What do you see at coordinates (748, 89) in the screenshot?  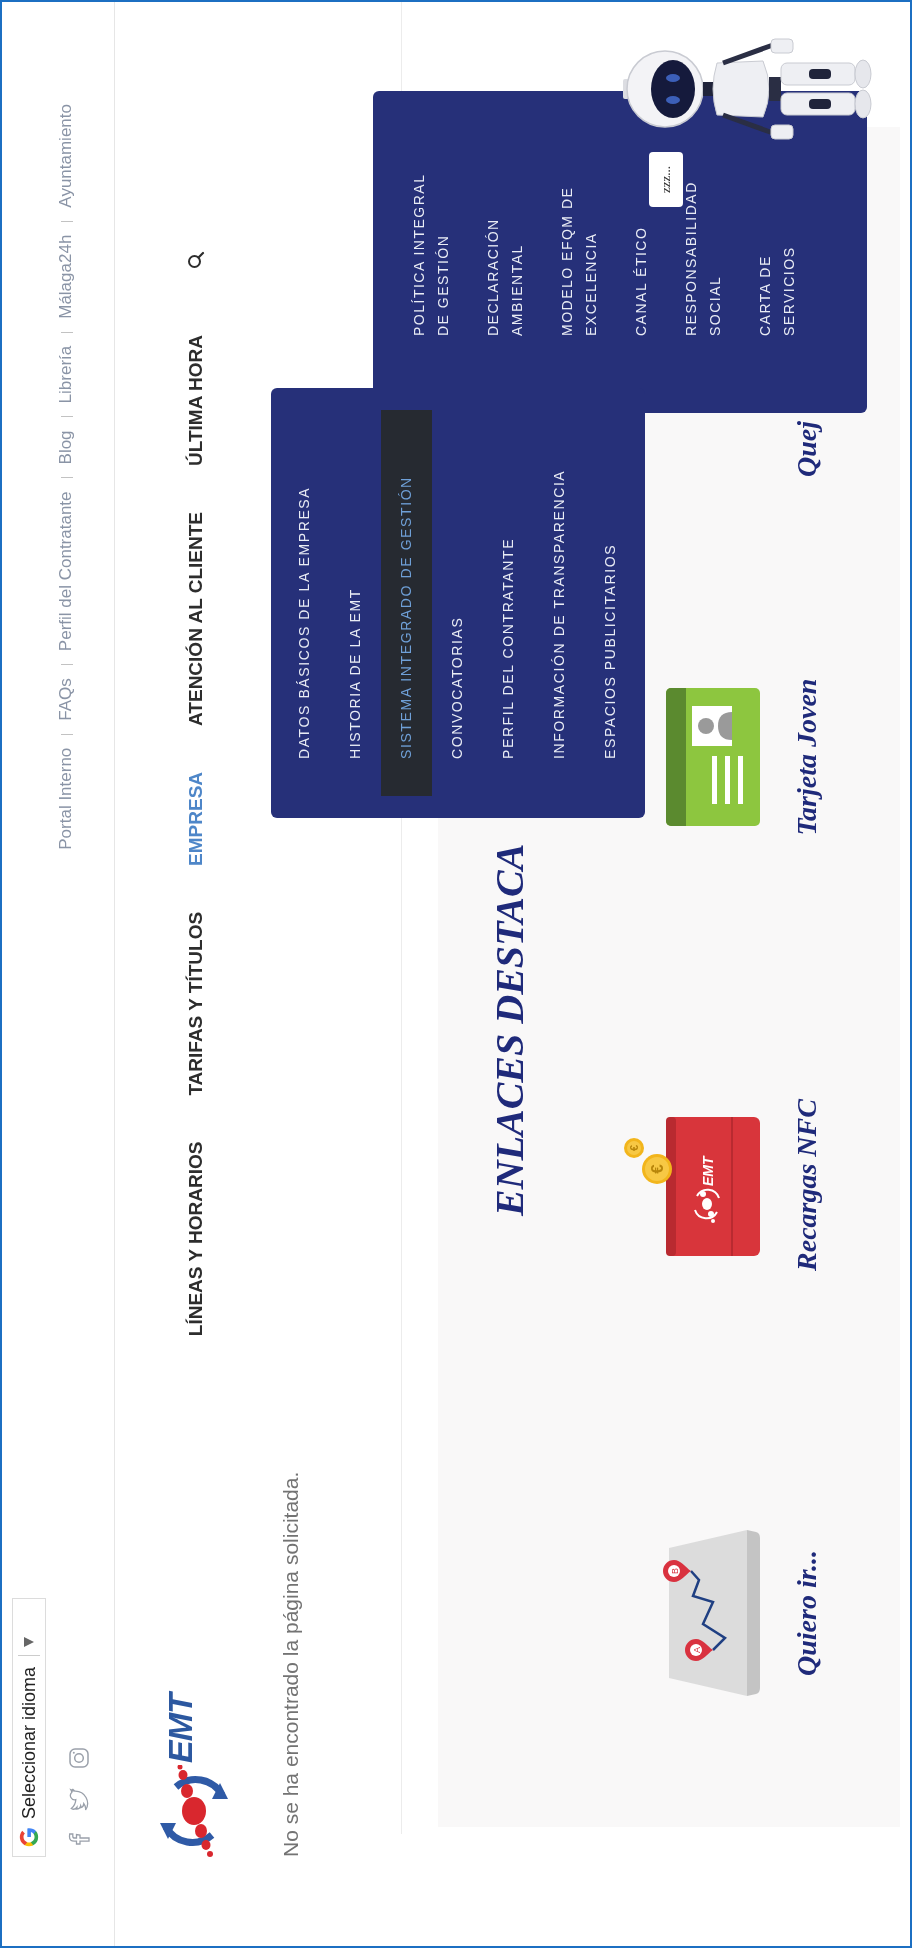 I see `robot-drawing` at bounding box center [748, 89].